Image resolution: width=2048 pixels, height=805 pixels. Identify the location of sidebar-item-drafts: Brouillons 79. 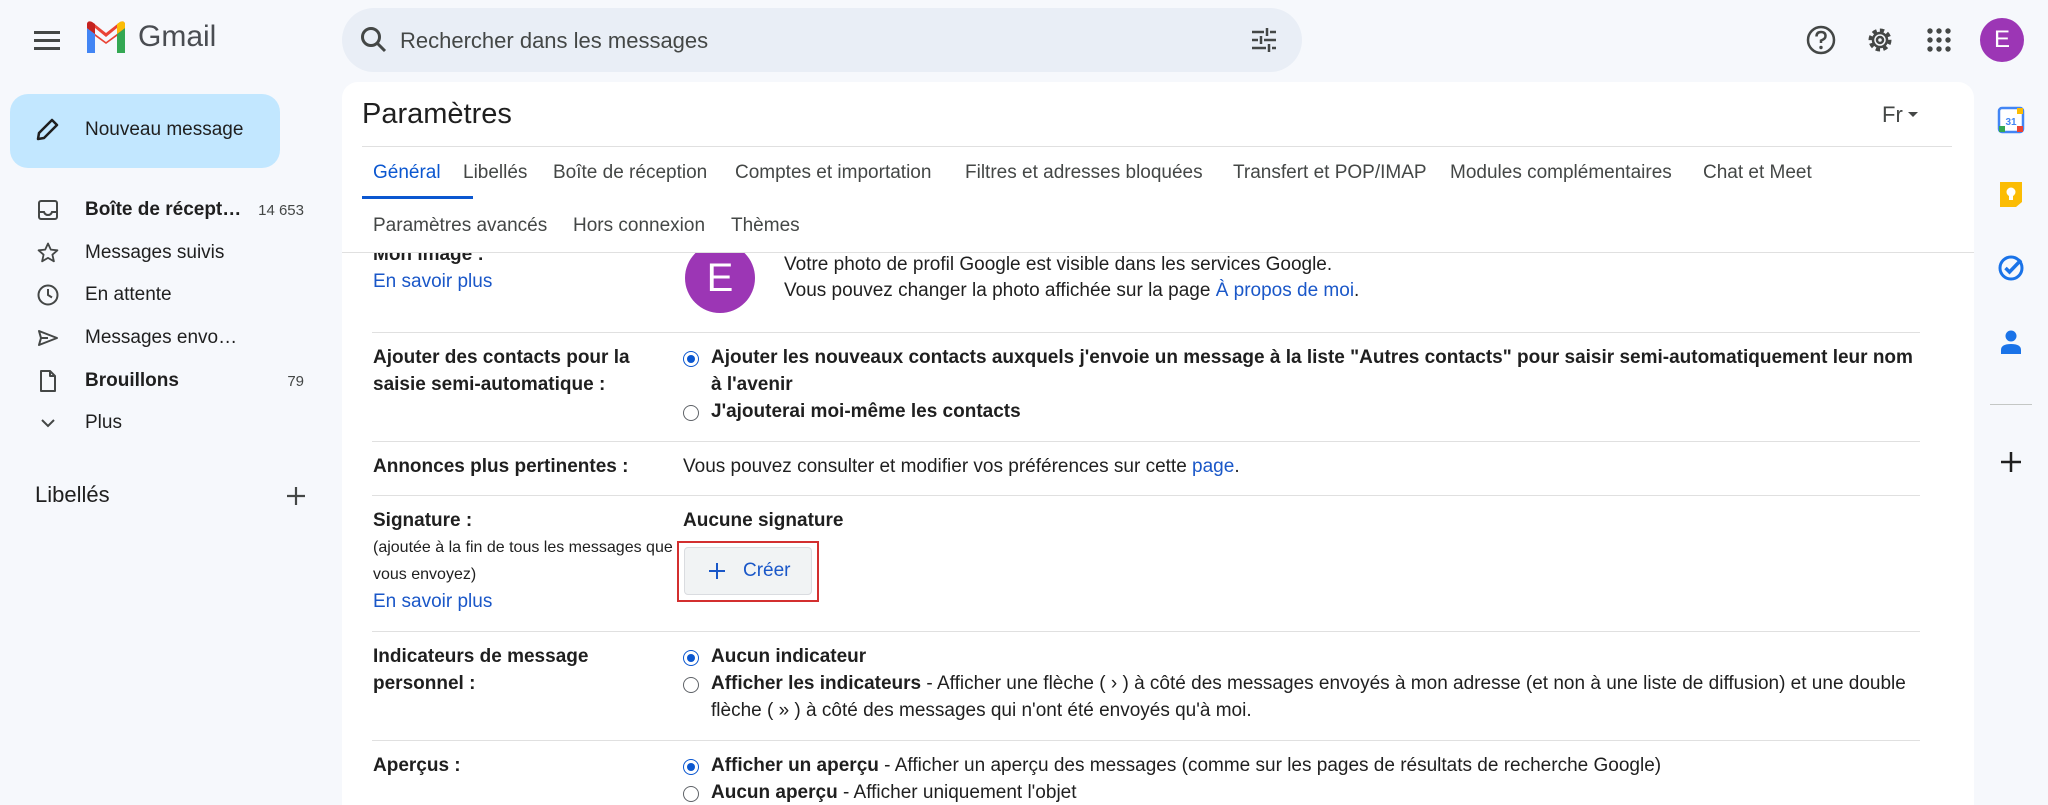
(160, 381).